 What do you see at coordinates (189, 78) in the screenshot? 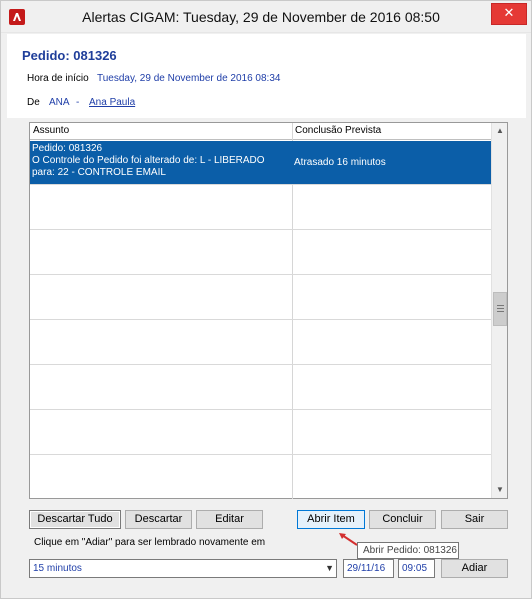
I see `start-time-value: Tuesday, 29 de November de 2016 08:34` at bounding box center [189, 78].